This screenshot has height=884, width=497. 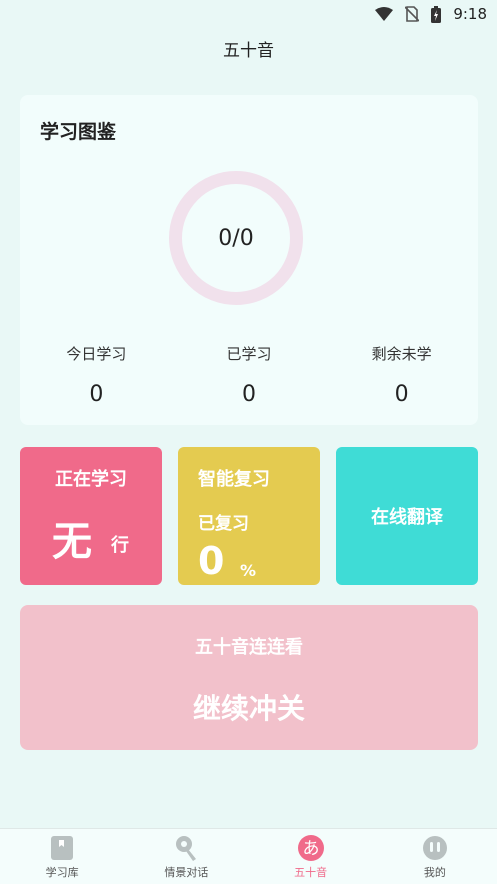 I want to click on currently-learning-tile: 正在学习 无 行, so click(x=91, y=516).